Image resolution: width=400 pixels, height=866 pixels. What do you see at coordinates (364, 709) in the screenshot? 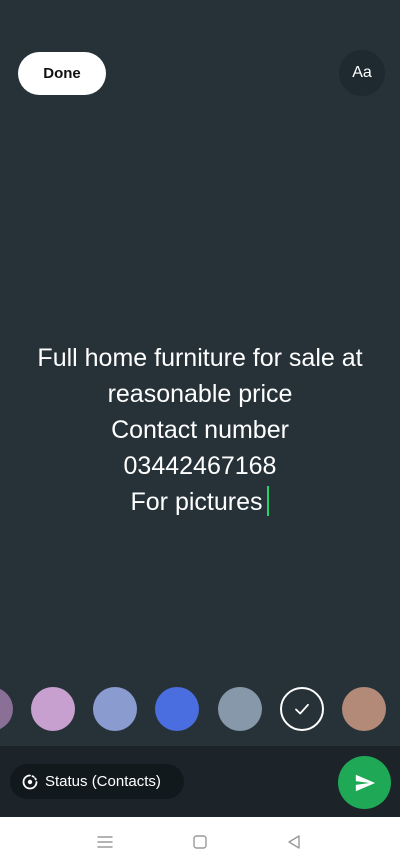
I see `color-swatch-tan` at bounding box center [364, 709].